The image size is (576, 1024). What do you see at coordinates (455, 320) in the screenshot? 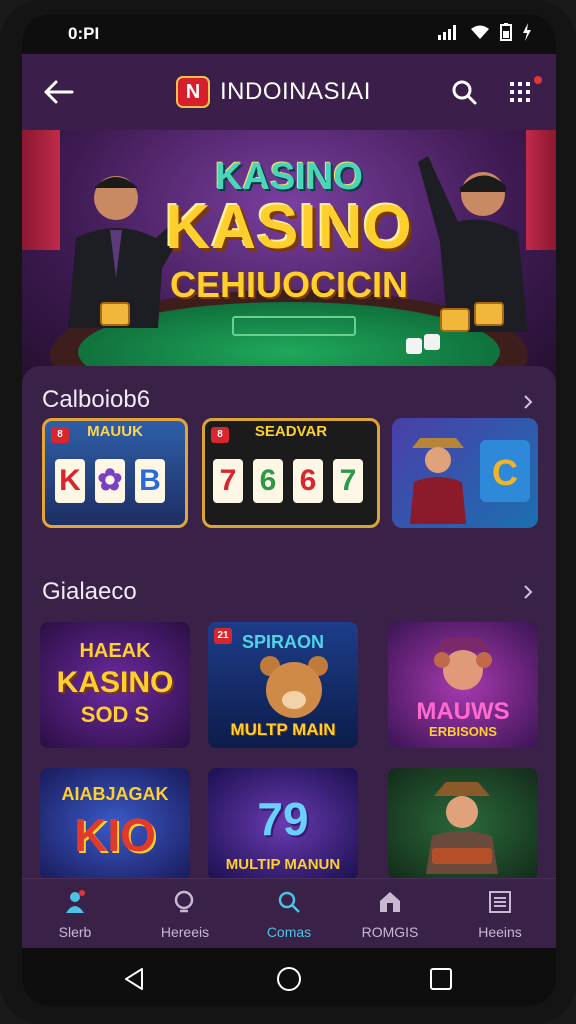
I see `chip-stack-right` at bounding box center [455, 320].